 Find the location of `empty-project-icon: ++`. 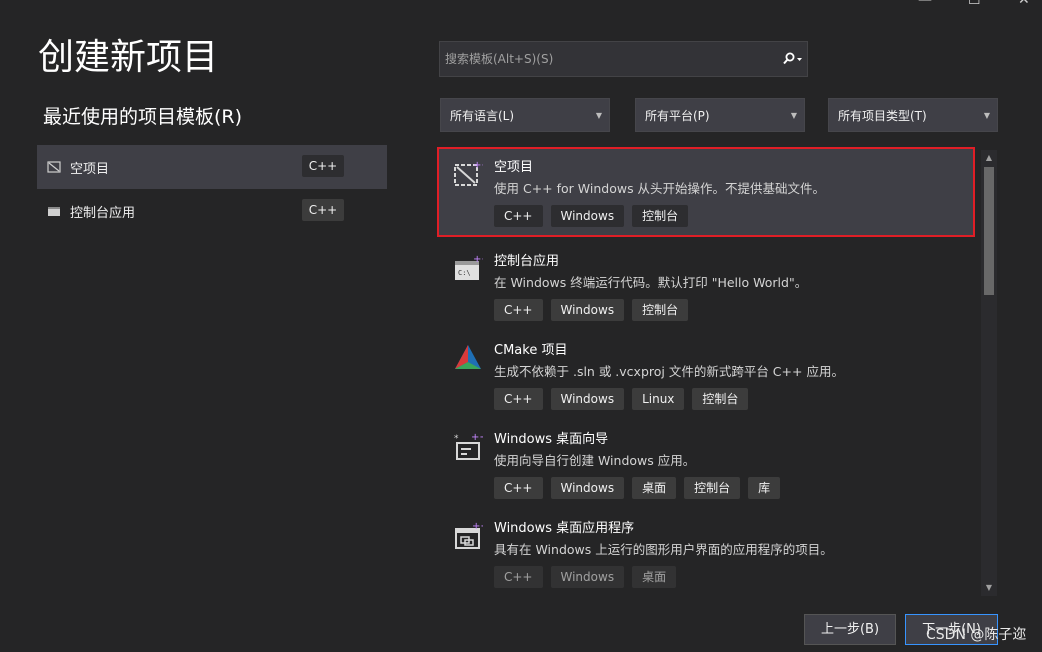

empty-project-icon: ++ is located at coordinates (468, 173).